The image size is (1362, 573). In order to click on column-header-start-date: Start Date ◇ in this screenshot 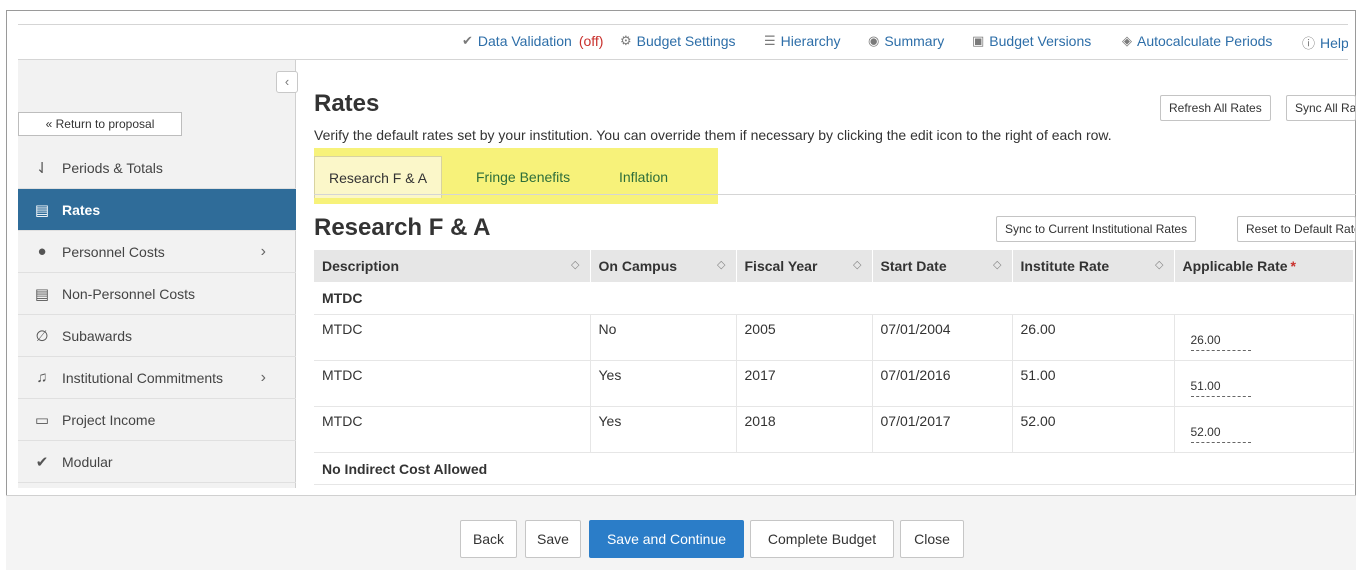, I will do `click(942, 266)`.